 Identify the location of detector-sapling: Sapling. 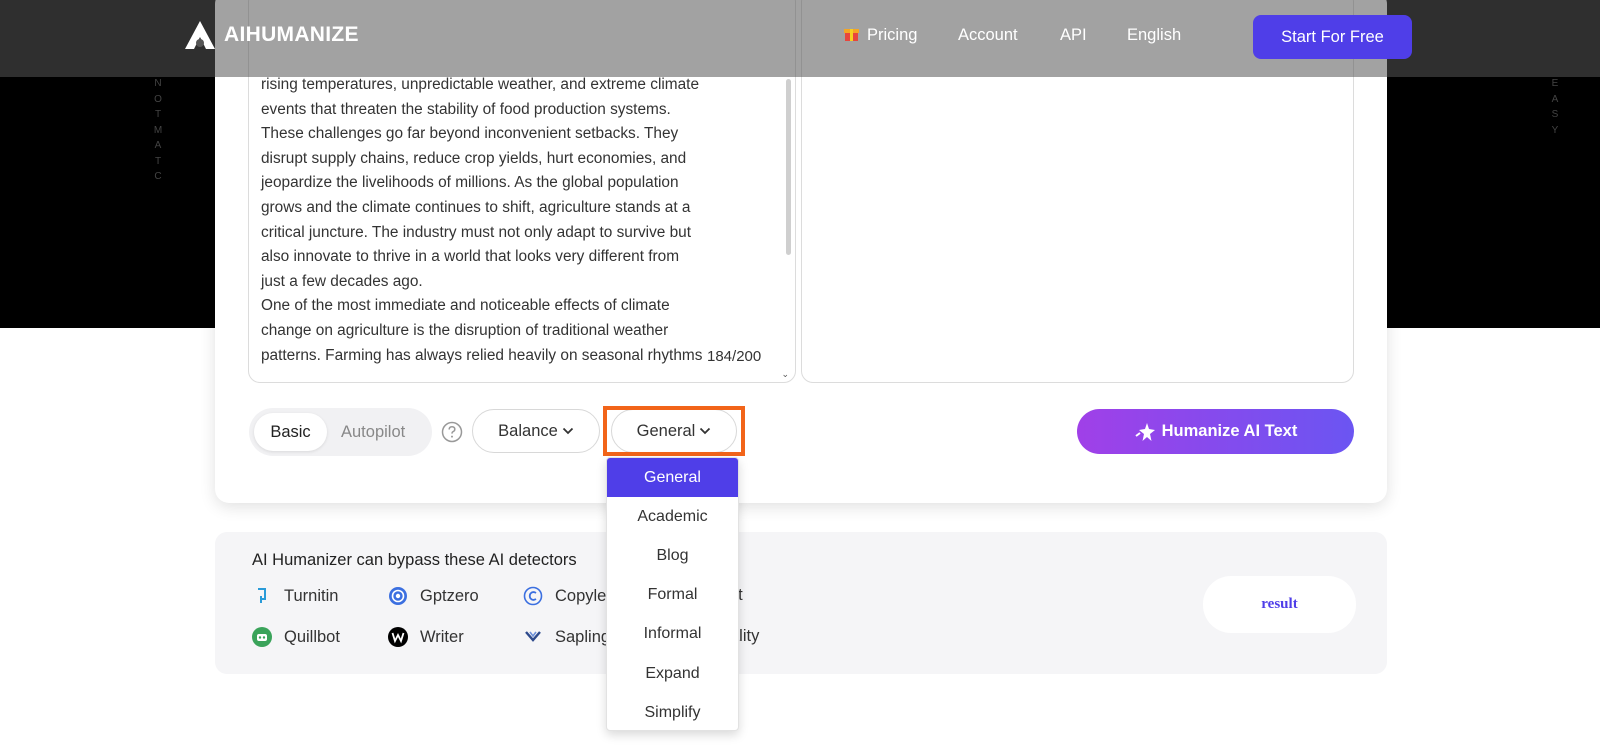
(566, 637).